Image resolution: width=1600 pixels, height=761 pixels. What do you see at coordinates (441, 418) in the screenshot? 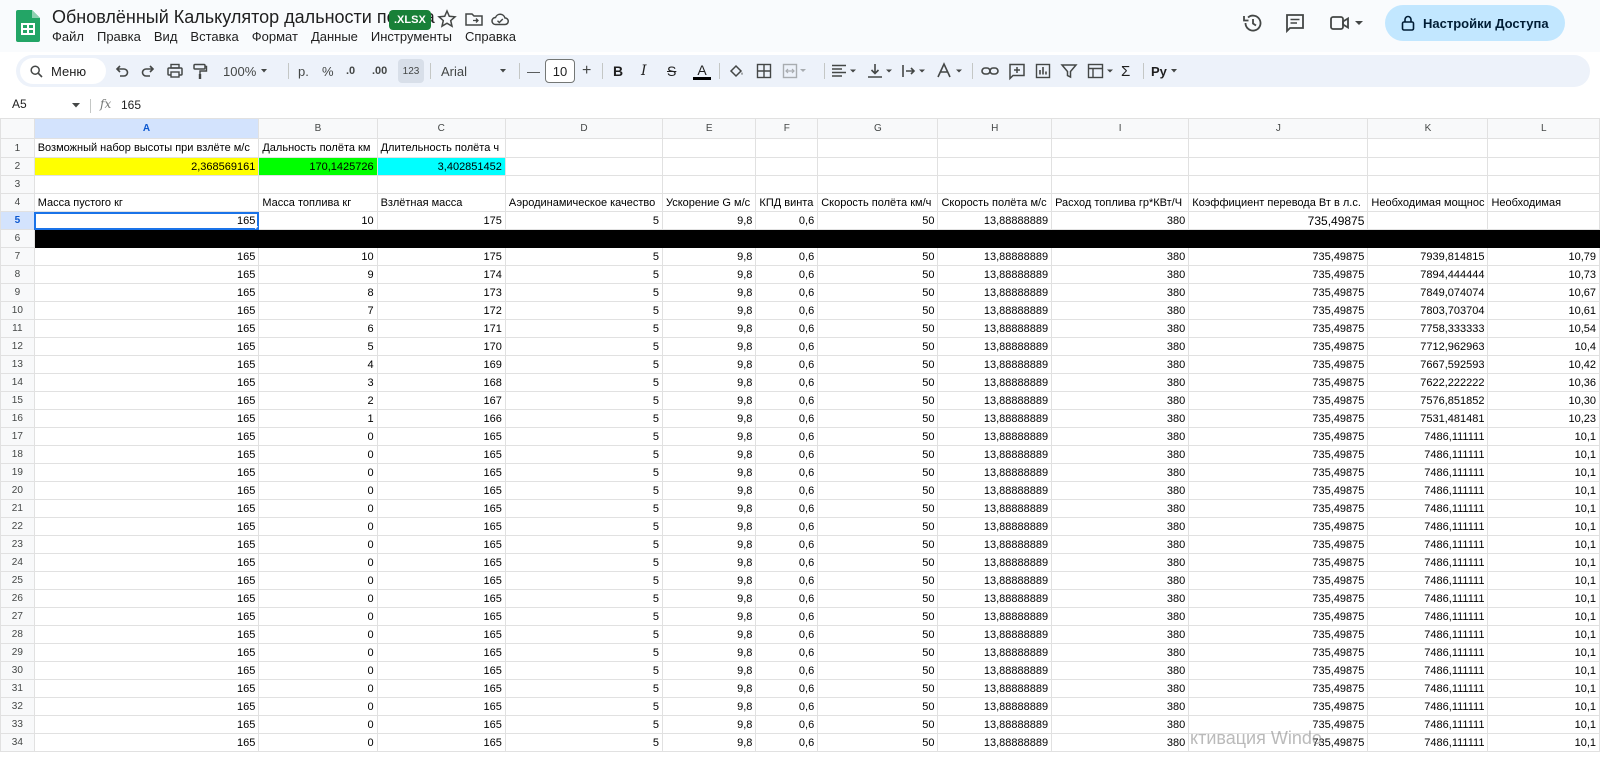
I see `cell: 166` at bounding box center [441, 418].